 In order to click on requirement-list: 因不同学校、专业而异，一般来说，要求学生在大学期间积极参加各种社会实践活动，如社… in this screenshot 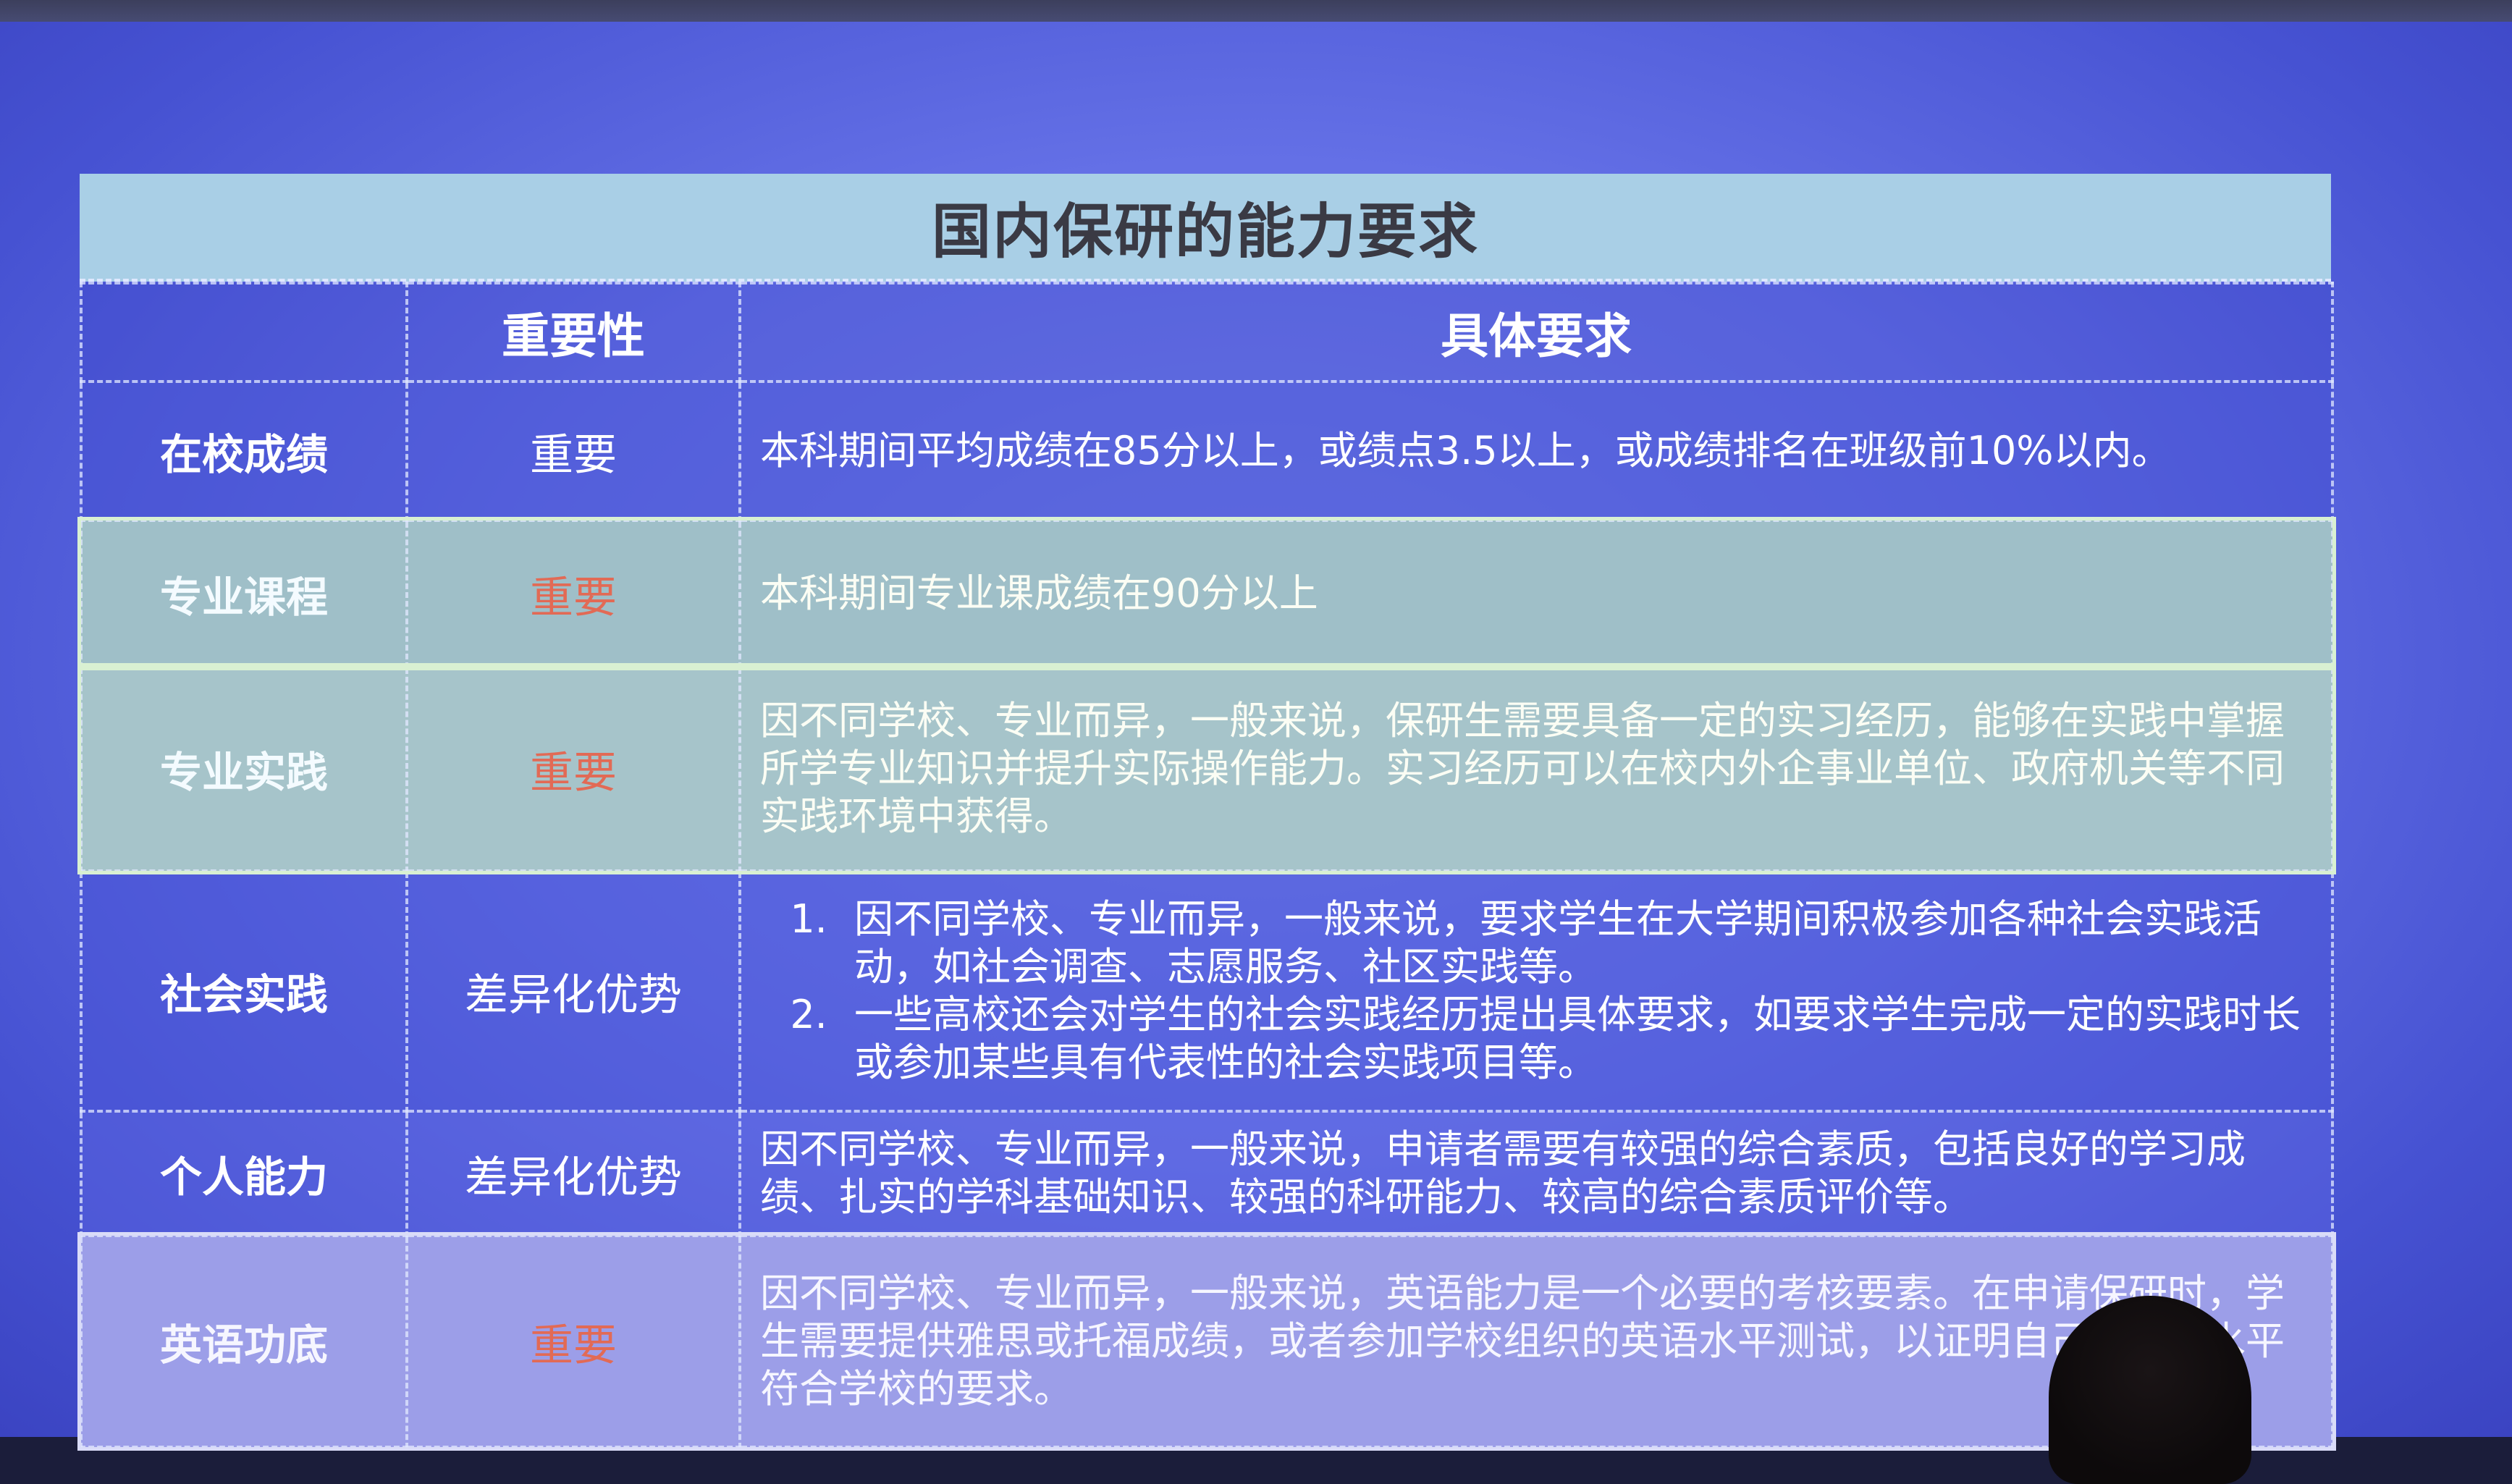, I will do `click(1536, 991)`.